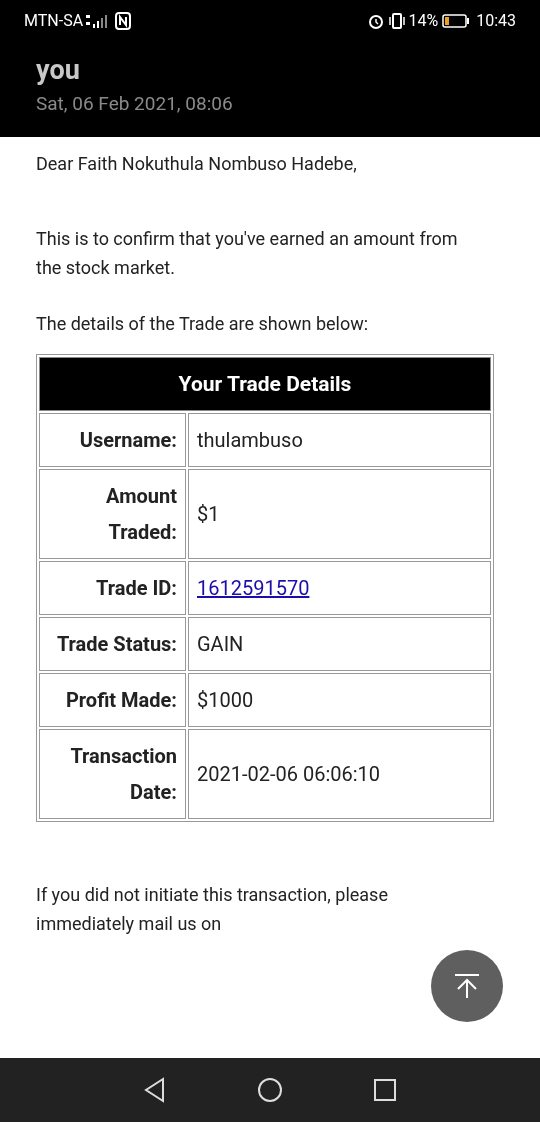 The width and height of the screenshot is (540, 1122). What do you see at coordinates (212, 909) in the screenshot?
I see `footer-text: If you did not initiate this transaction, please immediately mail us on` at bounding box center [212, 909].